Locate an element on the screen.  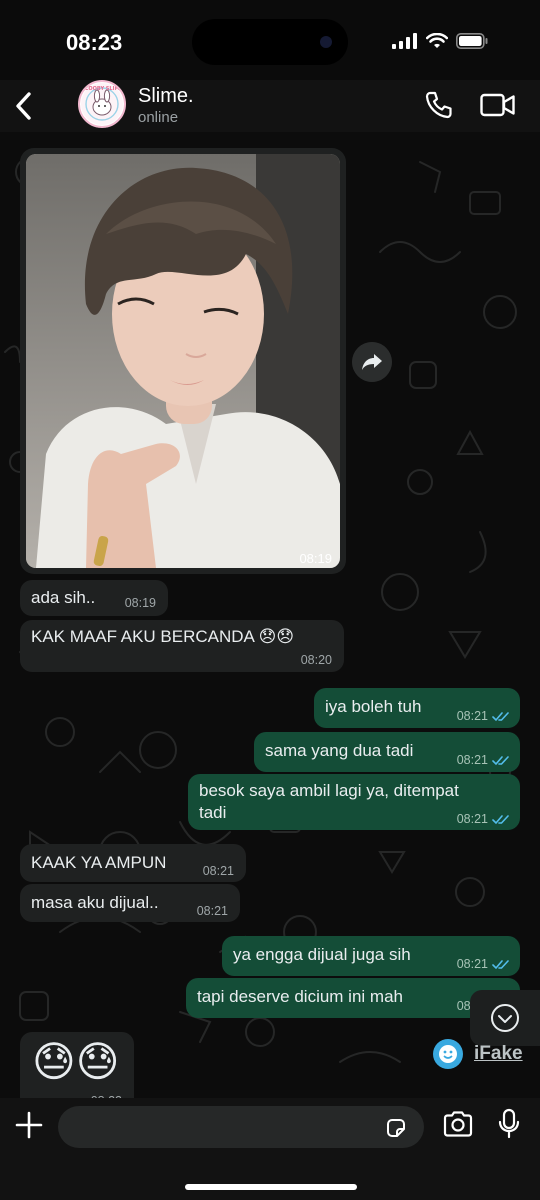
watermark: iFake is located at coordinates (477, 1054).